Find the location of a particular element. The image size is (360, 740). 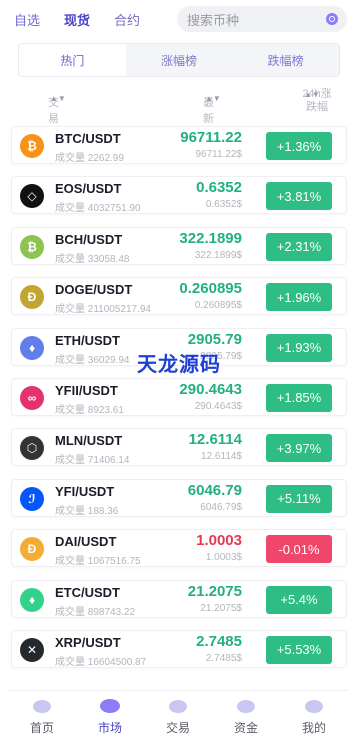

bitcoin-icon: ₿ is located at coordinates (32, 146).